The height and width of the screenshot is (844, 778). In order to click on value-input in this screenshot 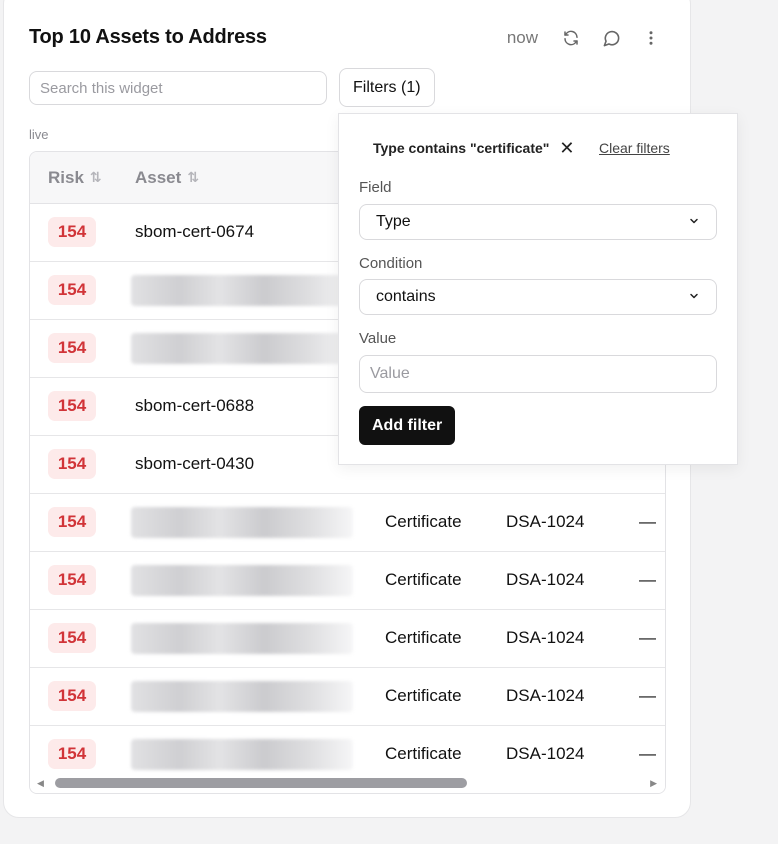, I will do `click(538, 374)`.